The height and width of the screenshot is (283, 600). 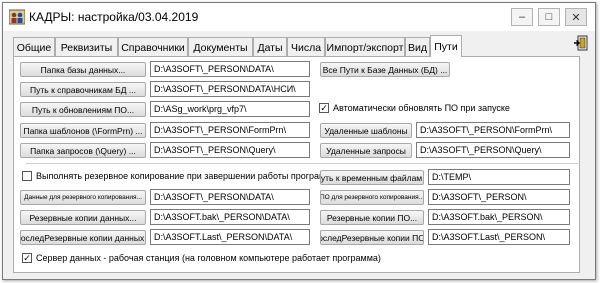 What do you see at coordinates (27, 258) in the screenshot?
I see `data-server-check-box: ✓` at bounding box center [27, 258].